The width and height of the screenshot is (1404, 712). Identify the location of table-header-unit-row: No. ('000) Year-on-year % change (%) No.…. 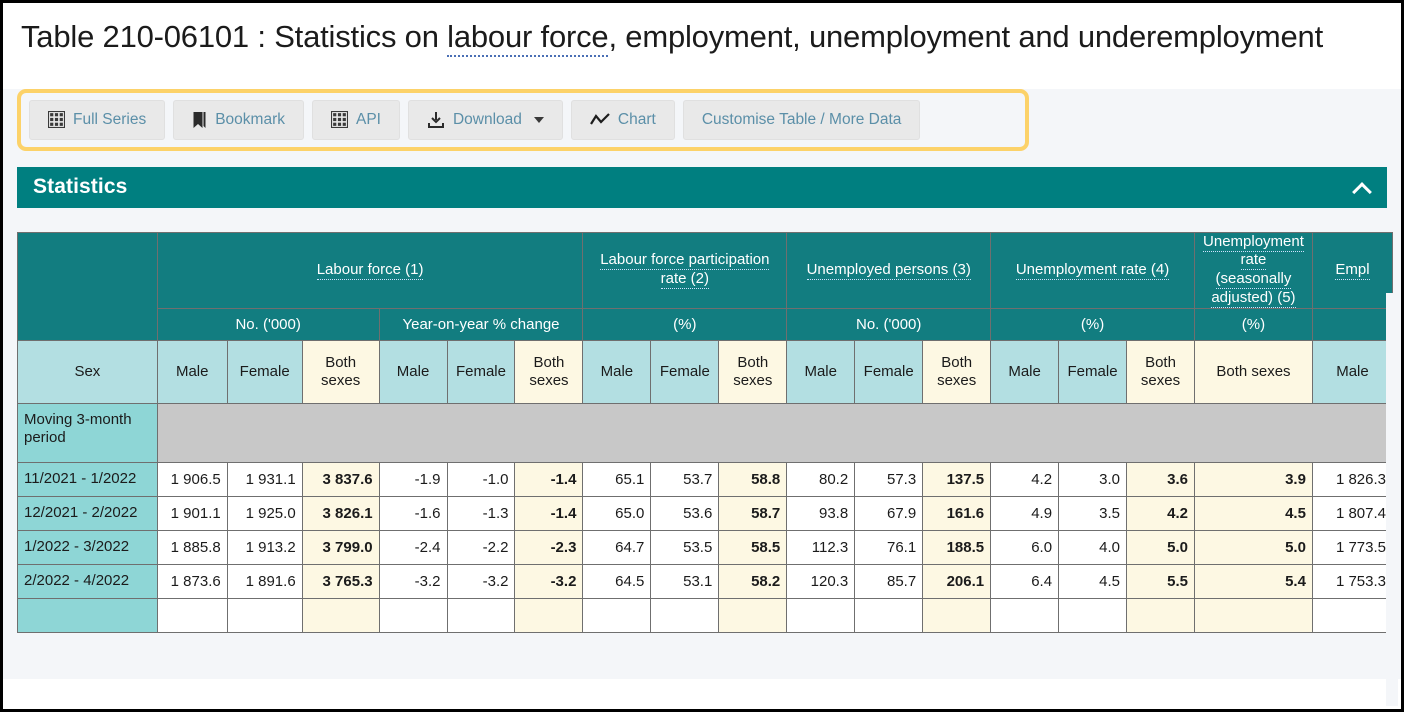
(705, 324).